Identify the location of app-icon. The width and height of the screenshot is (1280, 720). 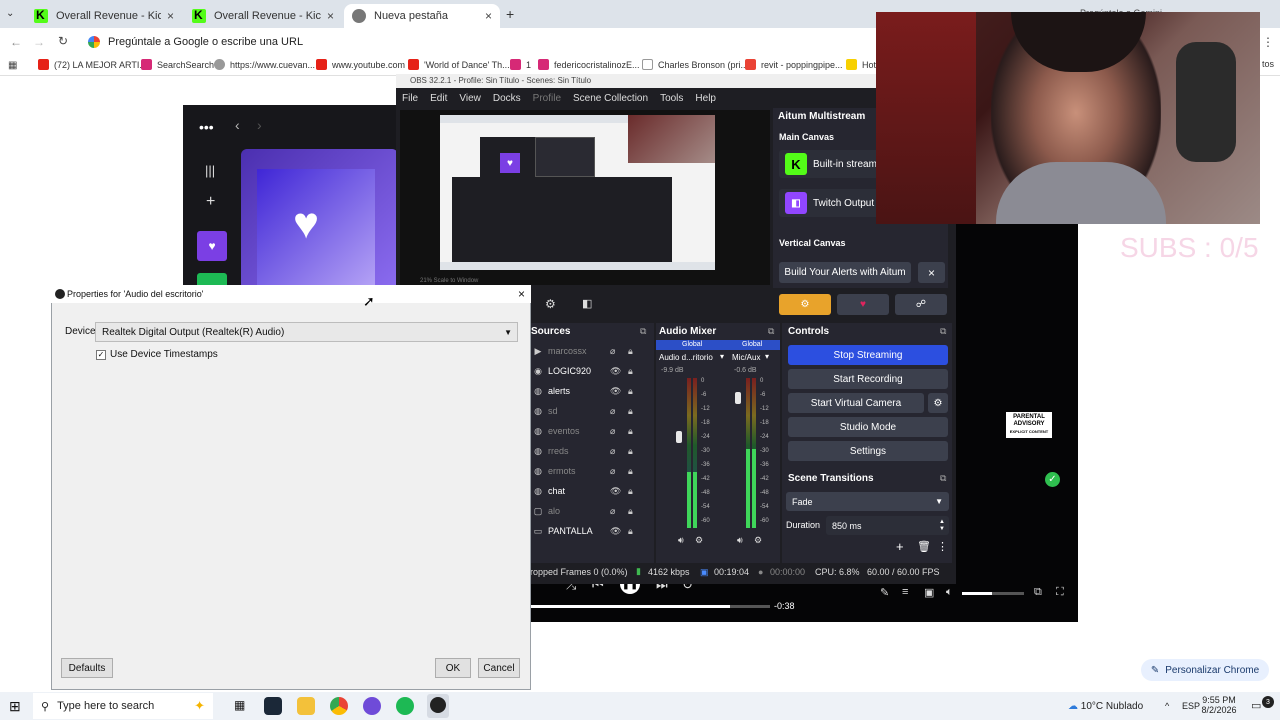
(372, 706).